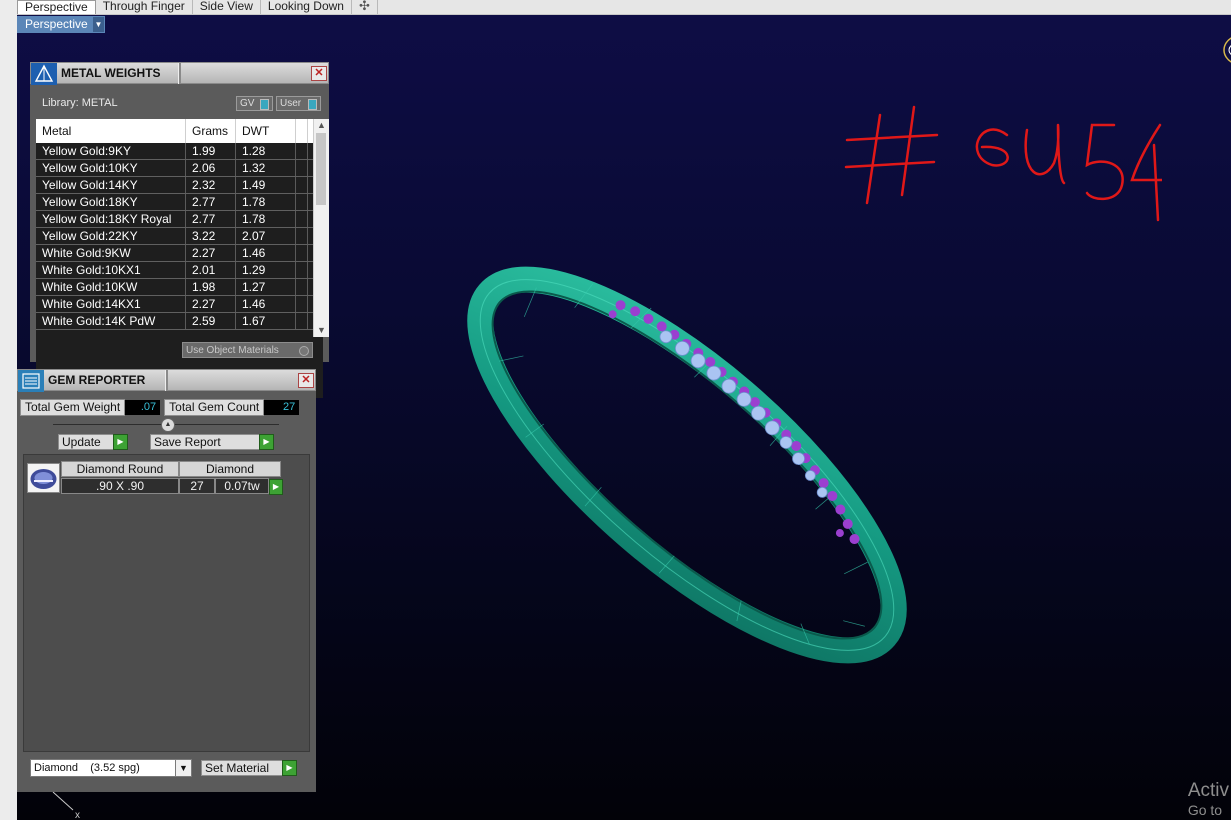 The image size is (1231, 820). I want to click on user-toggle-indicator, so click(312, 104).